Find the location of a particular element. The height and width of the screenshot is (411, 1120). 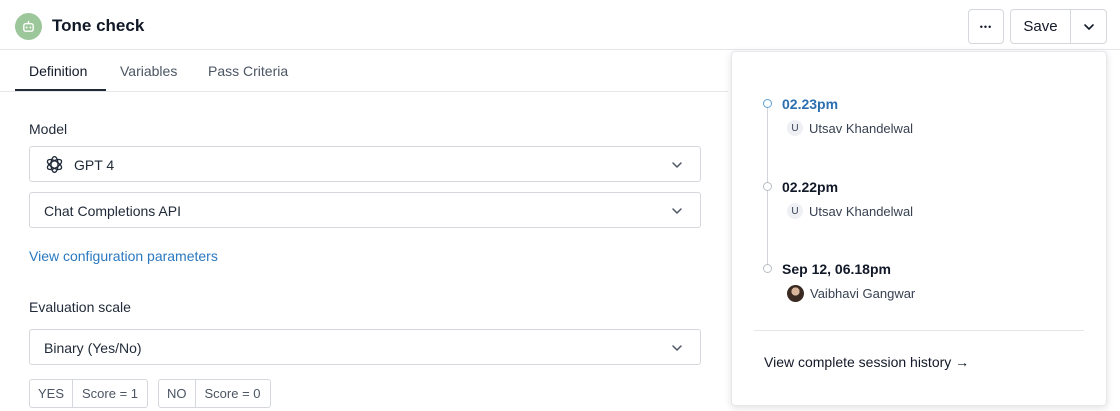

tab-variables: Variables is located at coordinates (148, 71).